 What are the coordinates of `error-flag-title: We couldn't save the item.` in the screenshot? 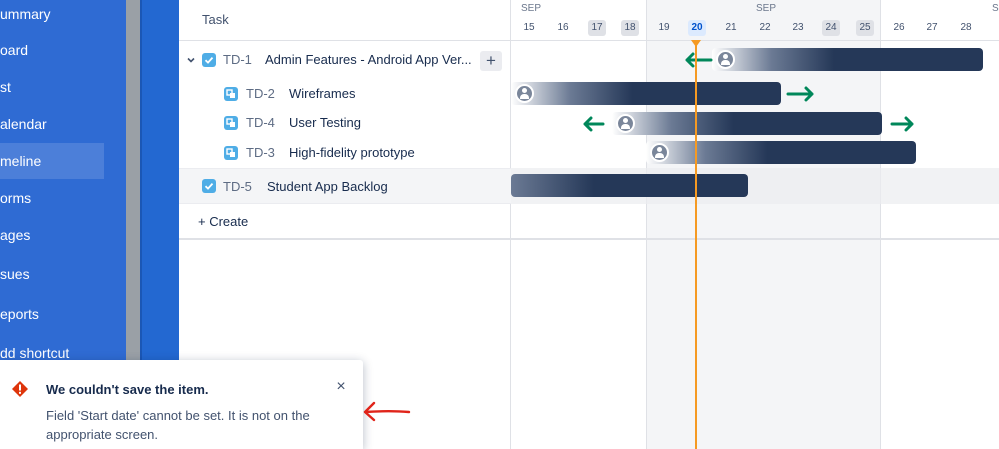 It's located at (127, 389).